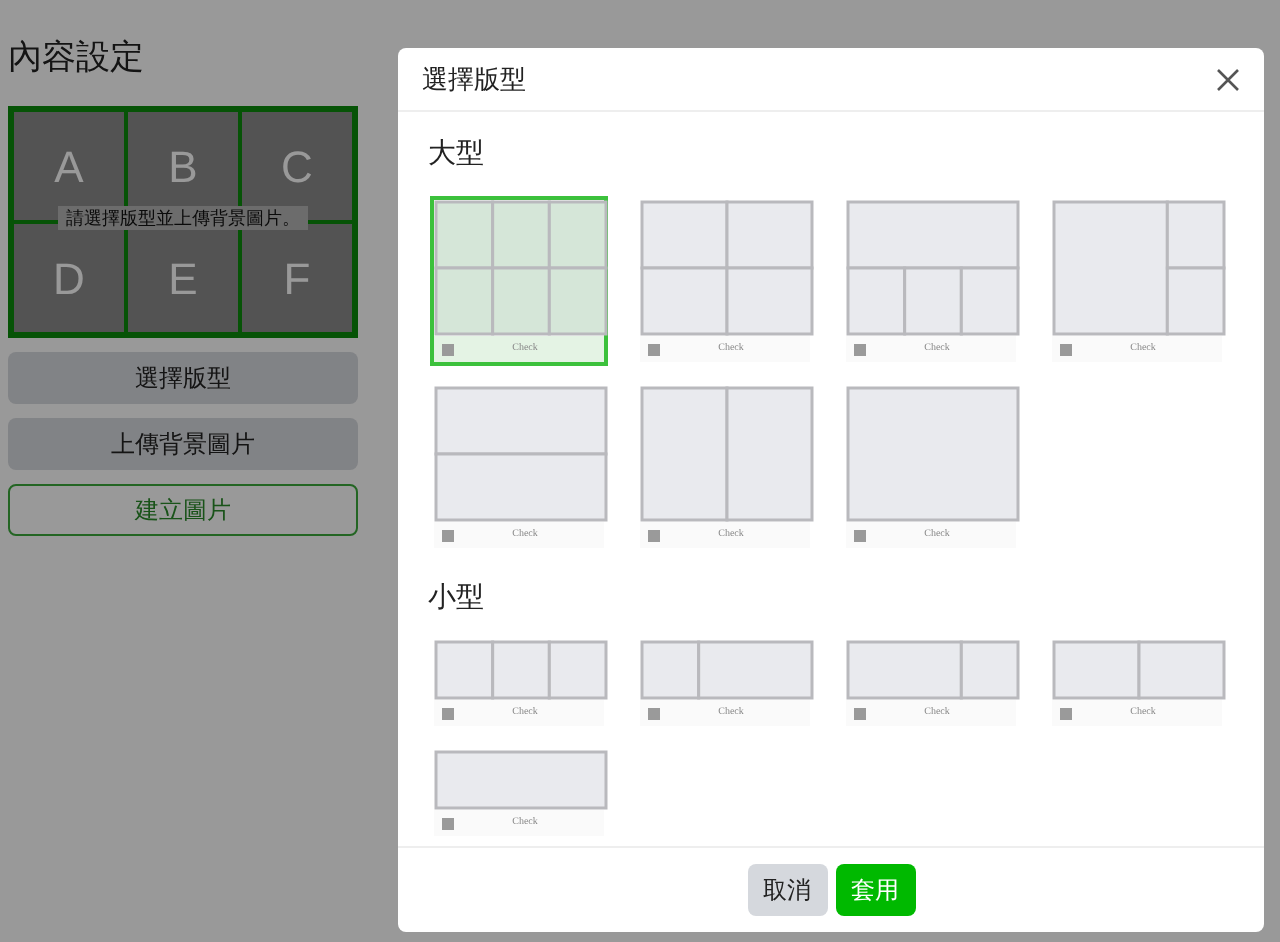 The image size is (1280, 942). Describe the element at coordinates (787, 890) in the screenshot. I see `cancel-button: 取消` at that location.